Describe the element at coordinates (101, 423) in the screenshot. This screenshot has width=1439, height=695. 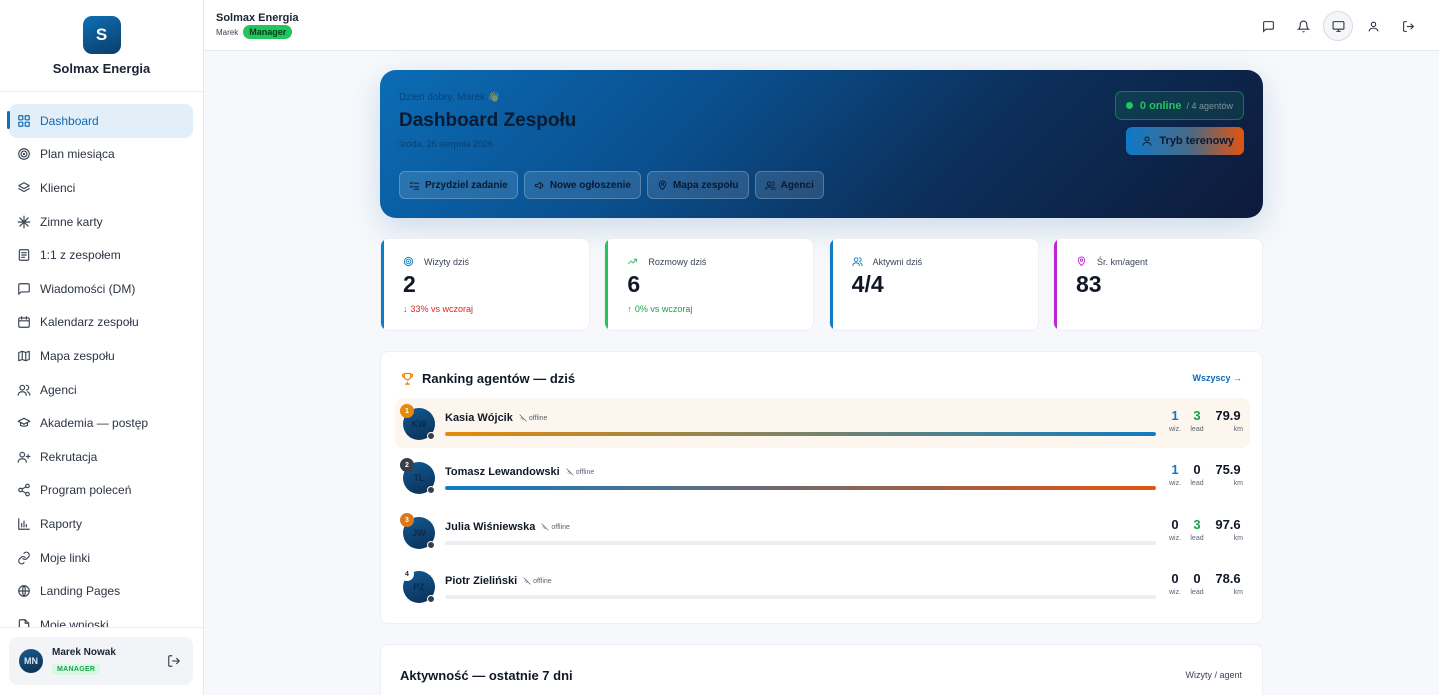
I see `sidebar-item-akademia-postep: Akademia — postęp` at that location.